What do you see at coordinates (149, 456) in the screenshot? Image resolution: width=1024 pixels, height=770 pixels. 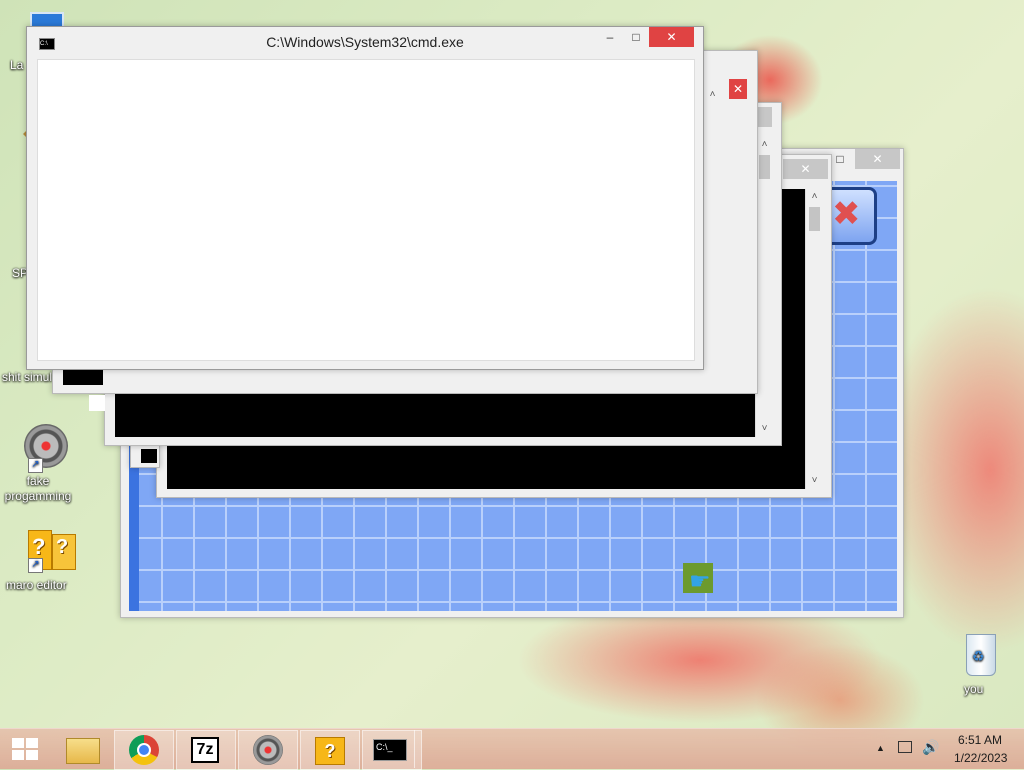 I see `console-output` at bounding box center [149, 456].